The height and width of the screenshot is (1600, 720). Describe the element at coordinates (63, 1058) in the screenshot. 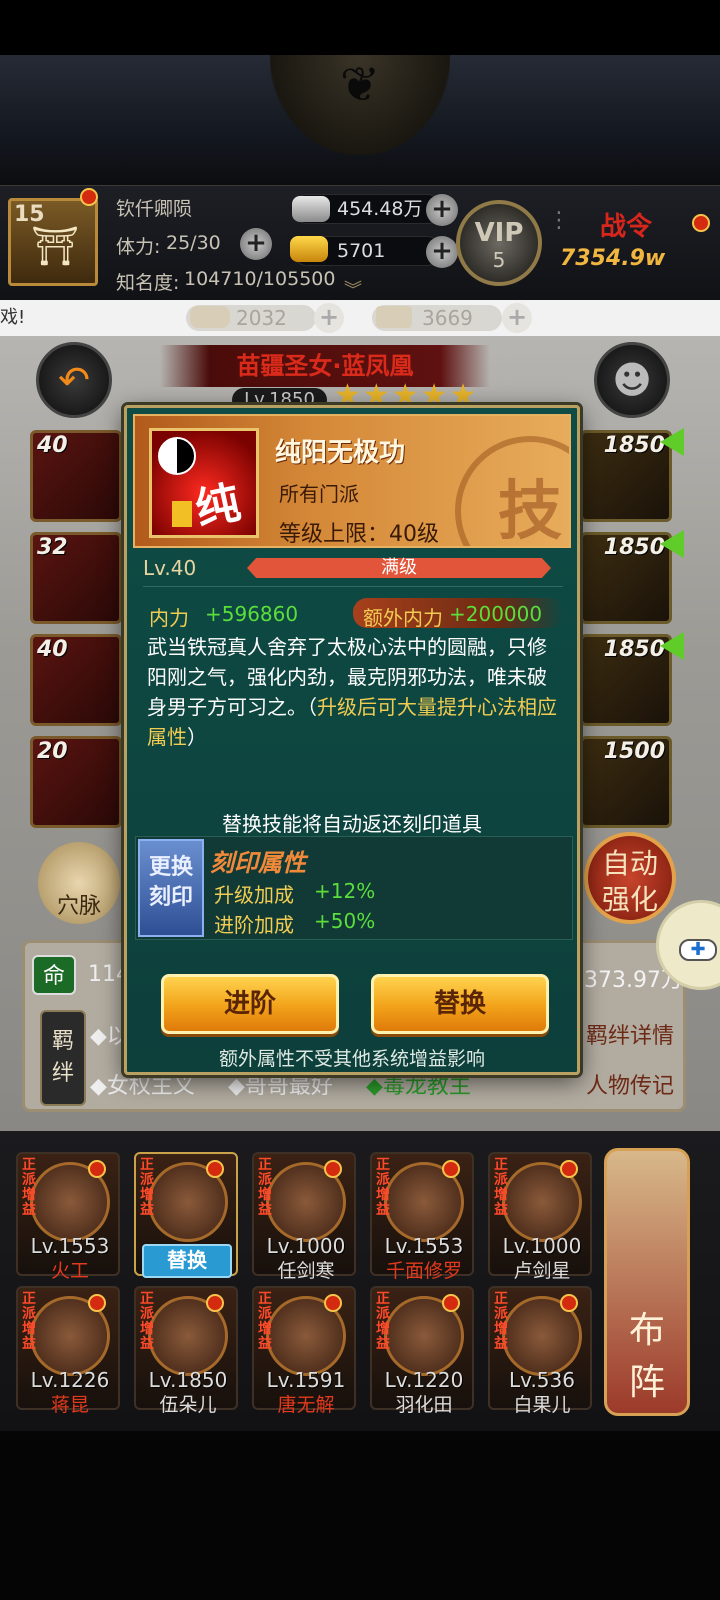

I see `bond-tag: 羁绊` at that location.